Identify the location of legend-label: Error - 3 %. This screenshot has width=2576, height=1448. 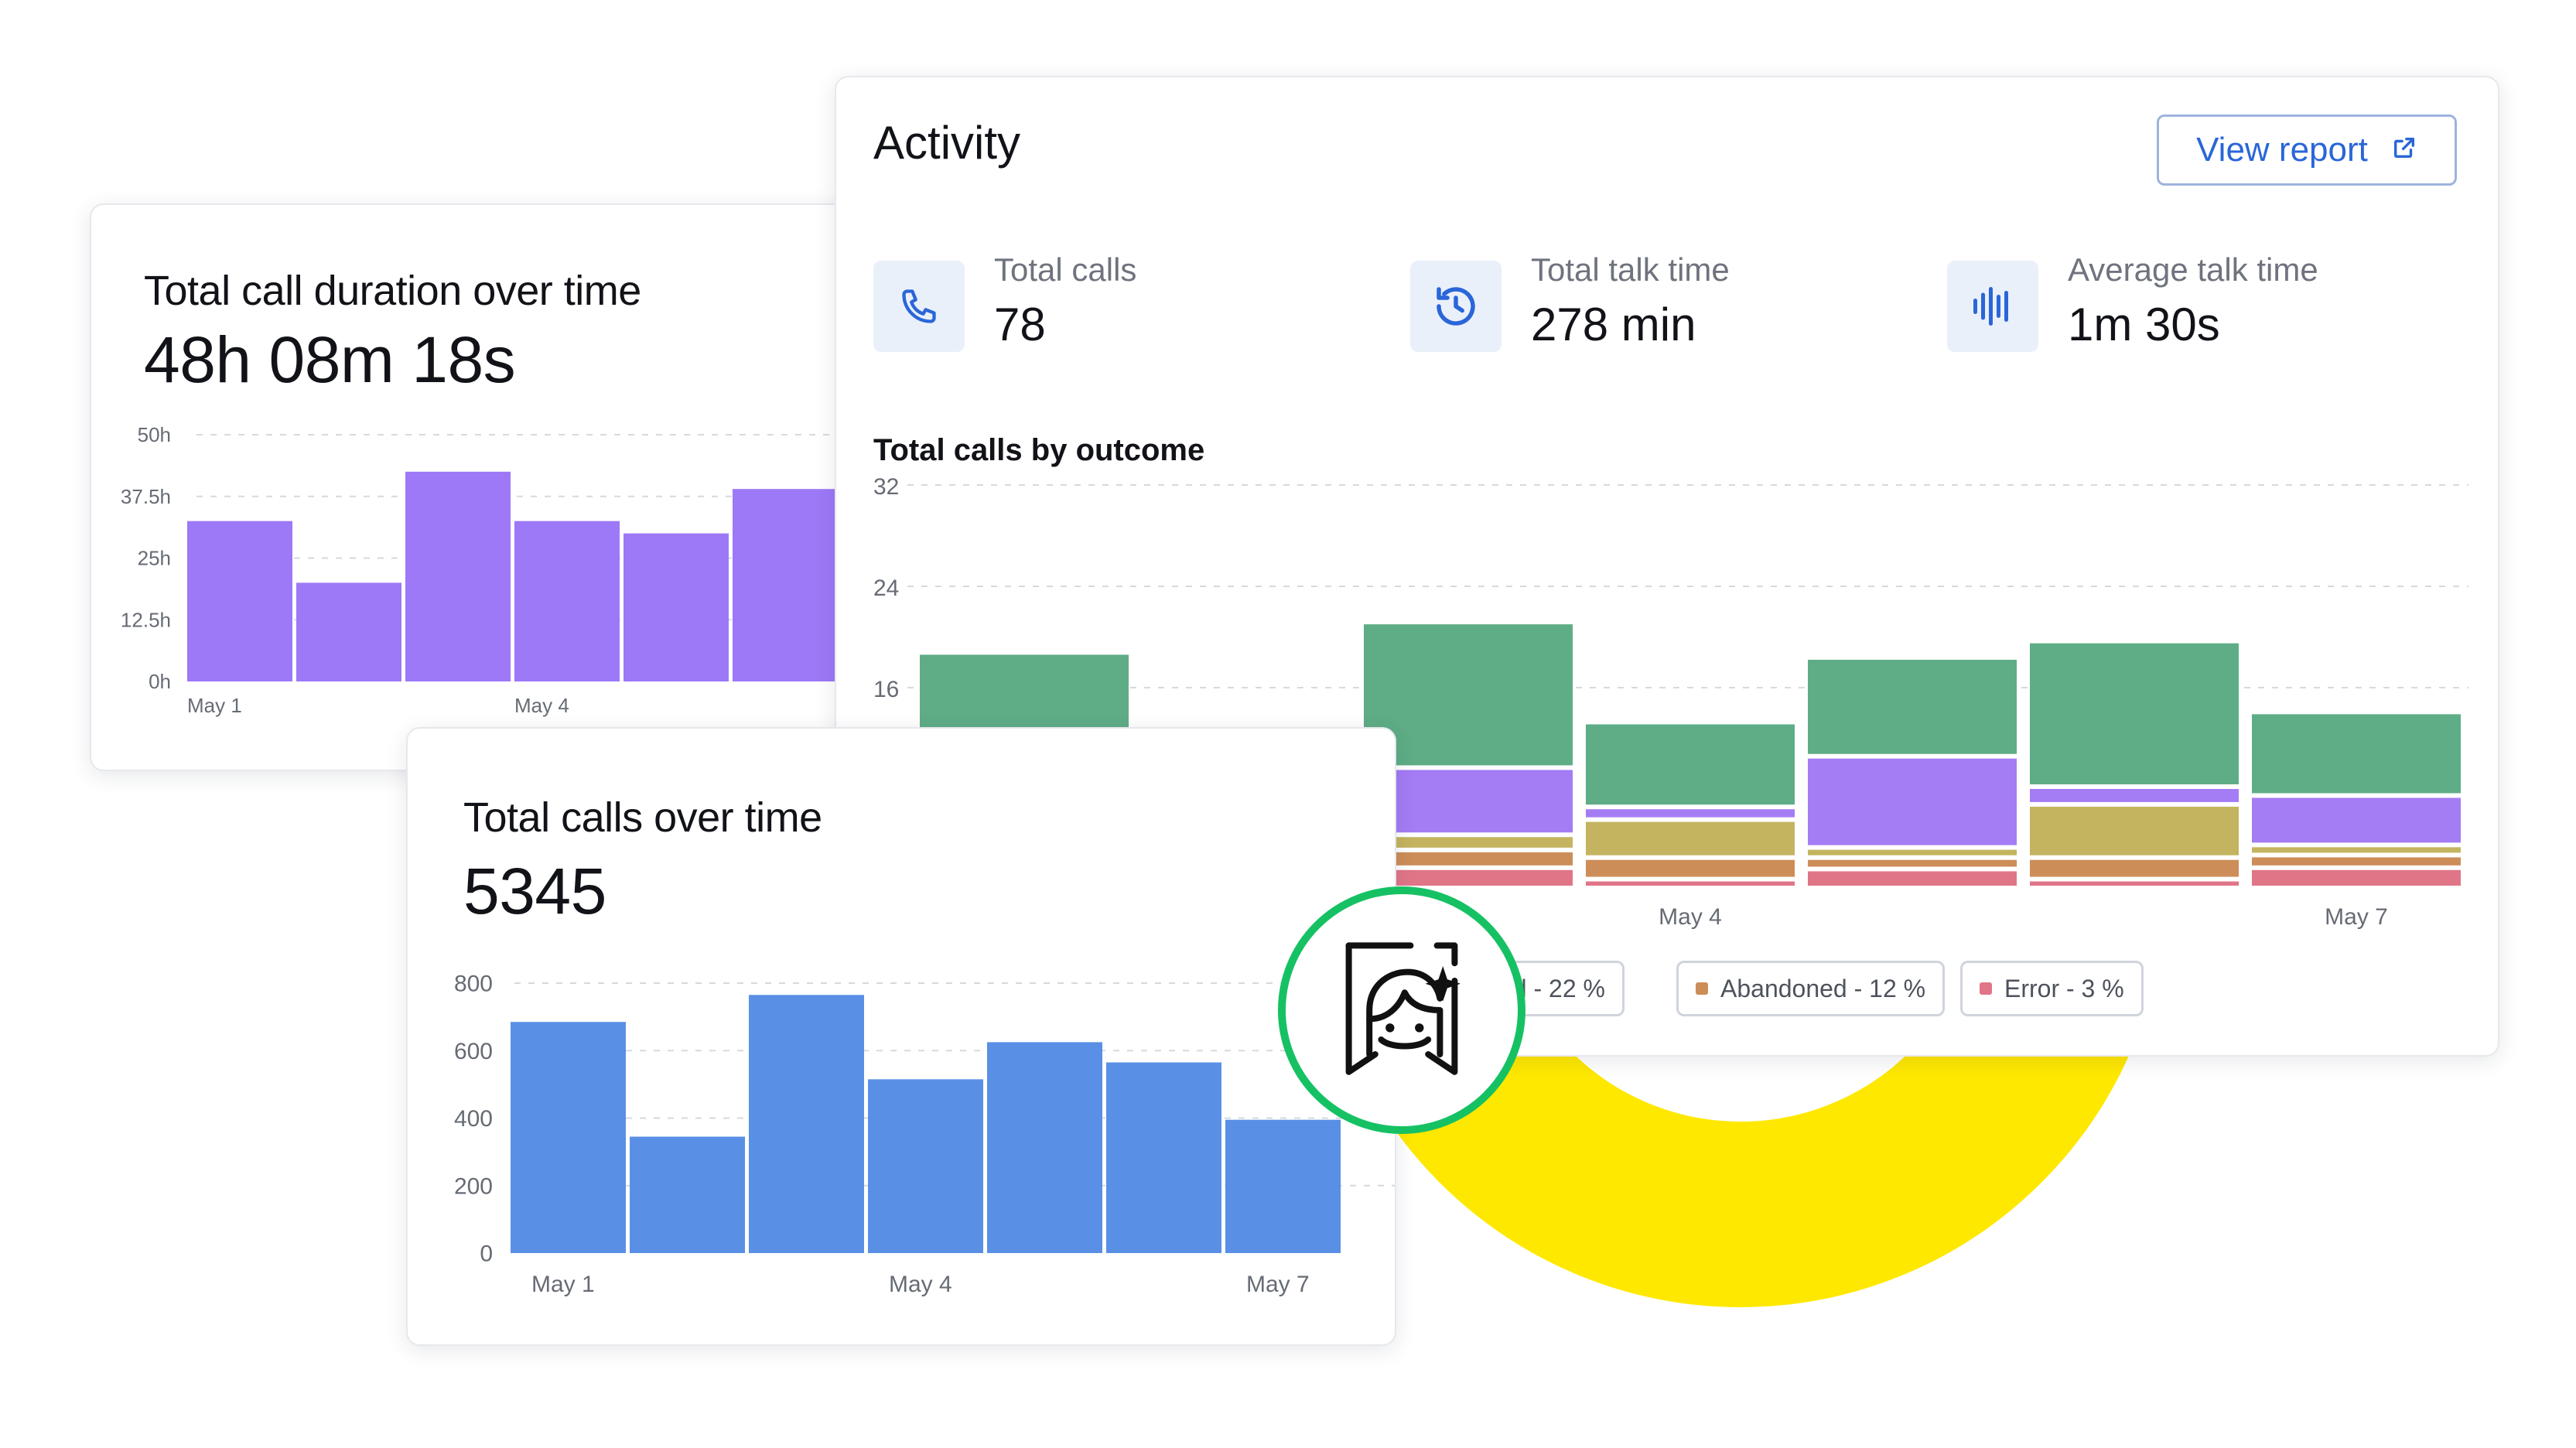
(2064, 988).